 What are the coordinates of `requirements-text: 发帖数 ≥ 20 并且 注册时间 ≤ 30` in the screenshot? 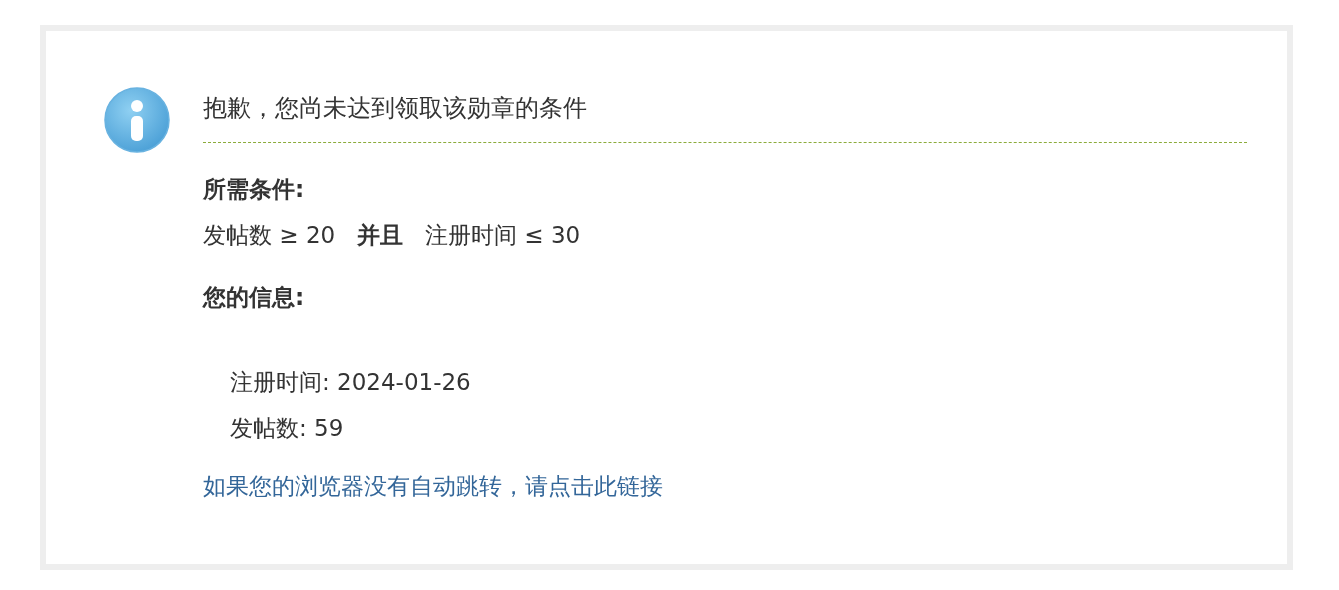 It's located at (392, 235).